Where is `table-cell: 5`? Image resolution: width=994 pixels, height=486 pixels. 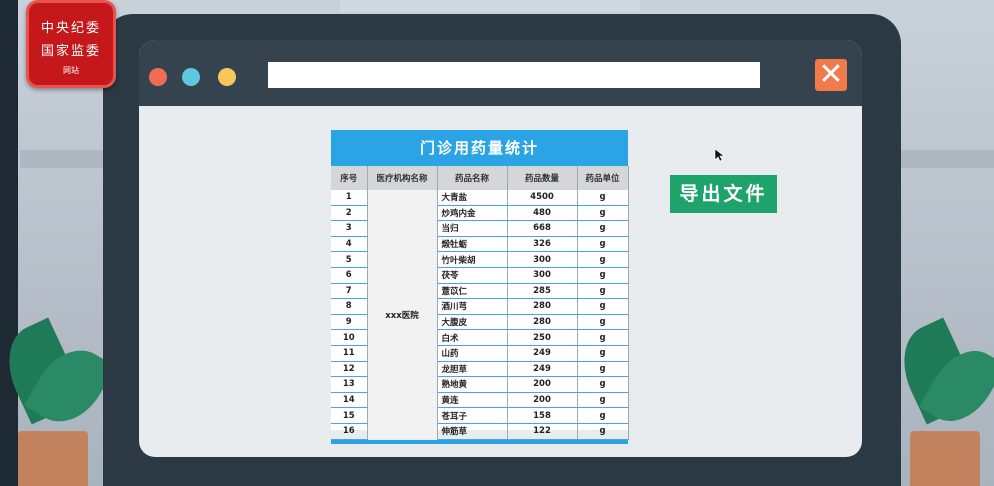 table-cell: 5 is located at coordinates (349, 259).